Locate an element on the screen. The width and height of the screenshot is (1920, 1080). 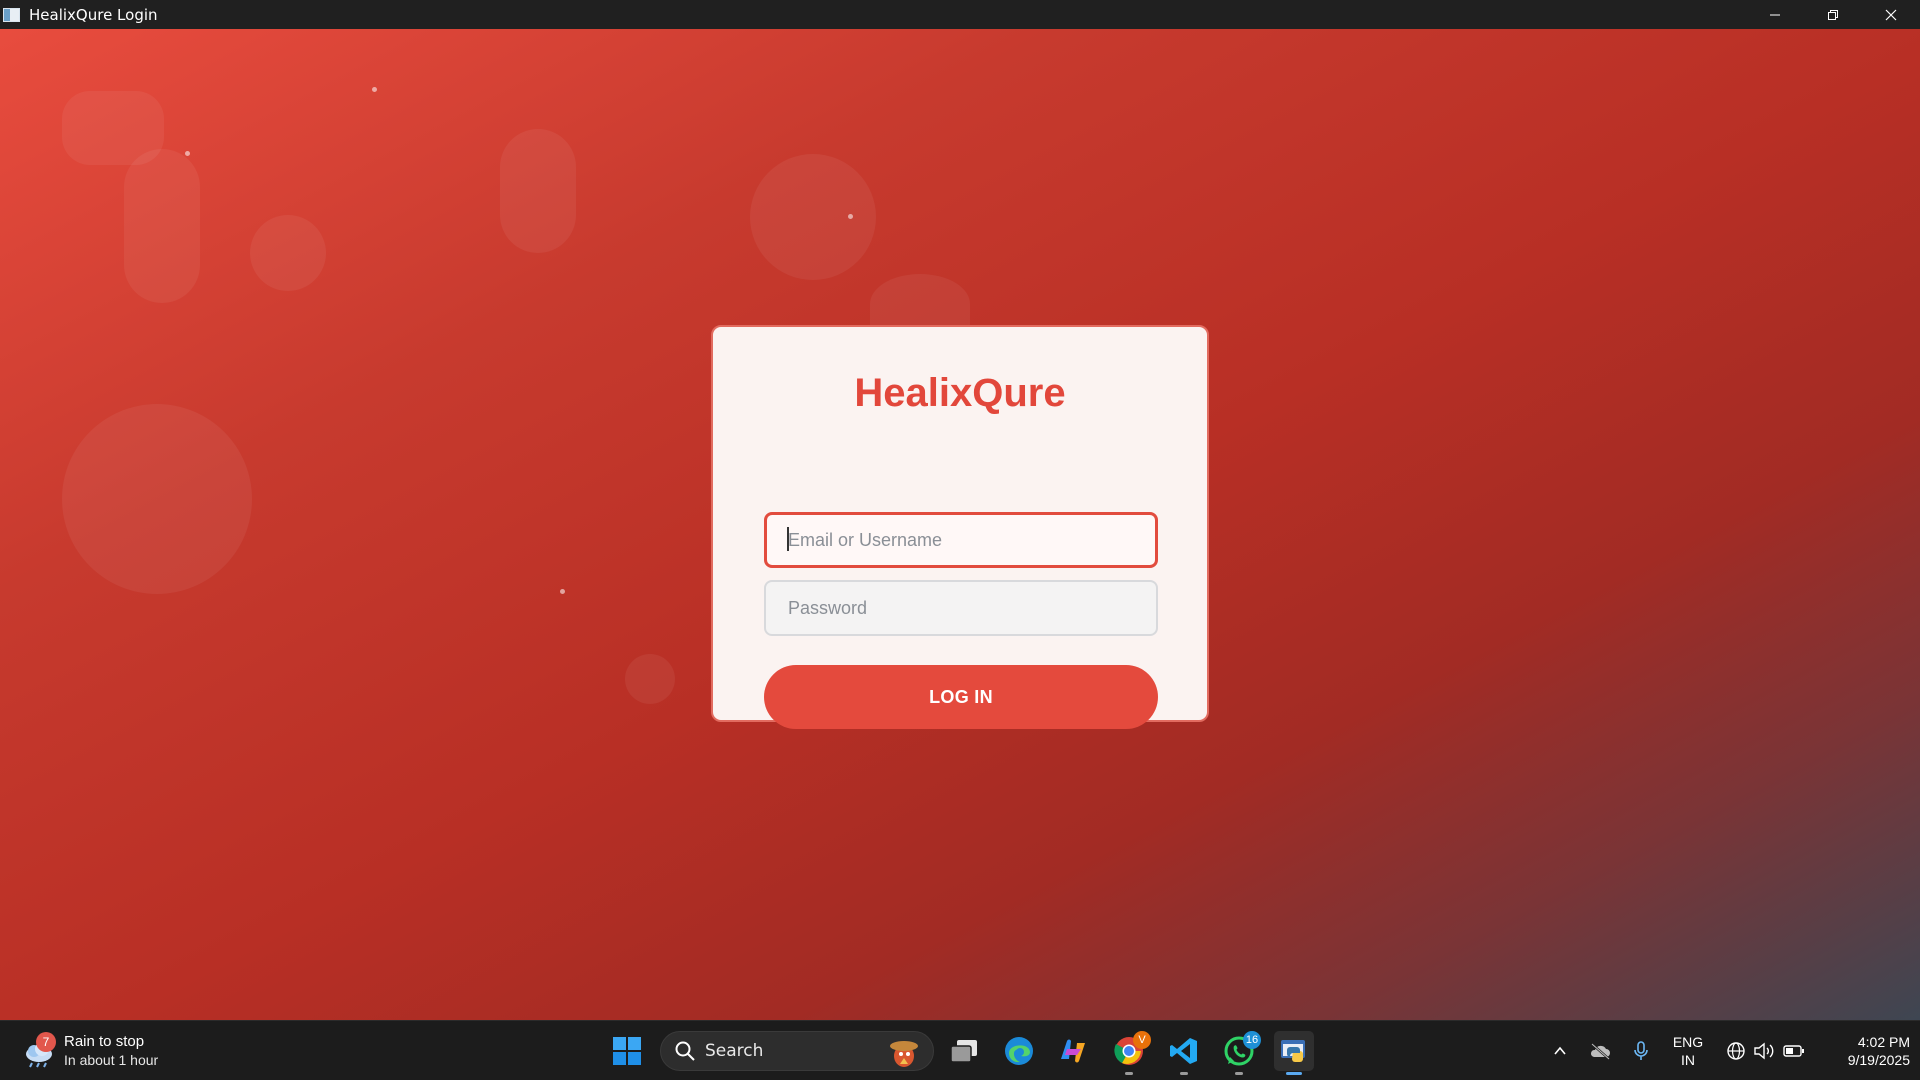
window-controls is located at coordinates (1833, 14).